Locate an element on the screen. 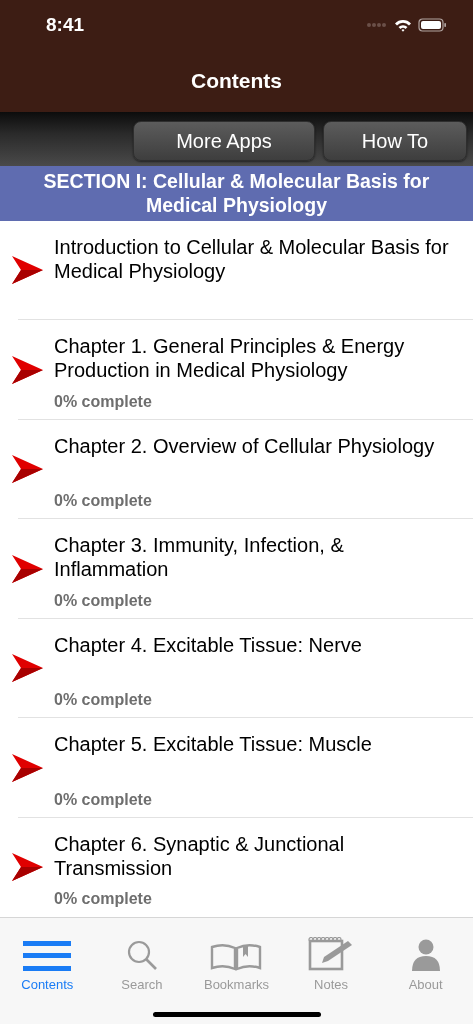  chapter-row: Introduction to Cellular & Molecular Basis for Medical Physiology is located at coordinates (236, 270).